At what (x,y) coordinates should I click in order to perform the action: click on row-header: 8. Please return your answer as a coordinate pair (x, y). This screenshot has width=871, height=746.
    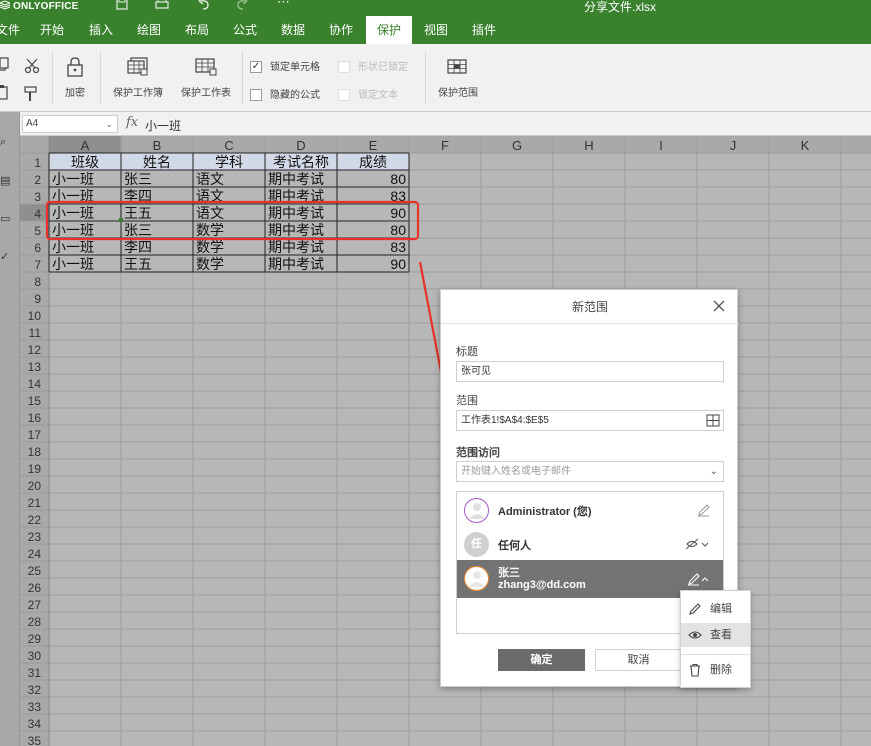
    Looking at the image, I should click on (37, 282).